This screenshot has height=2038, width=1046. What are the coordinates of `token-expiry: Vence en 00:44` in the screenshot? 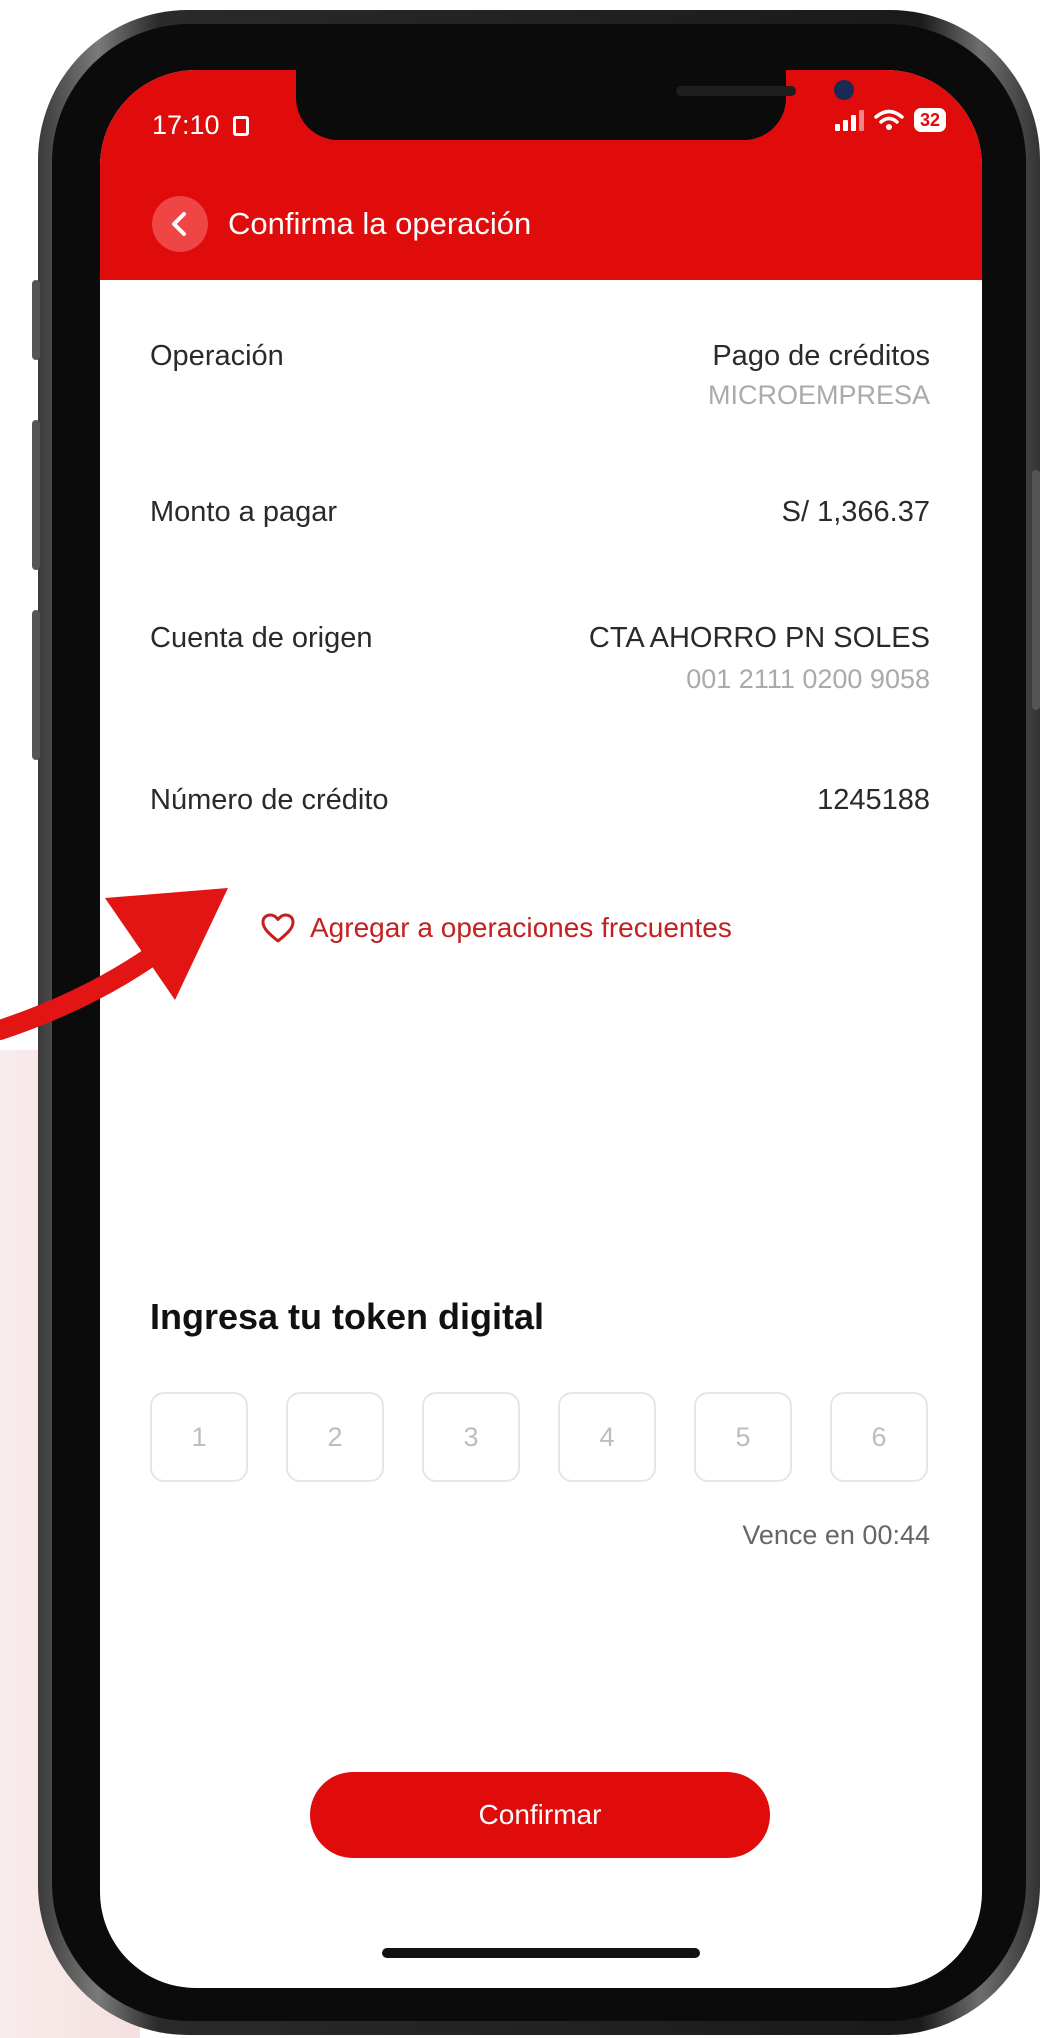 It's located at (836, 1535).